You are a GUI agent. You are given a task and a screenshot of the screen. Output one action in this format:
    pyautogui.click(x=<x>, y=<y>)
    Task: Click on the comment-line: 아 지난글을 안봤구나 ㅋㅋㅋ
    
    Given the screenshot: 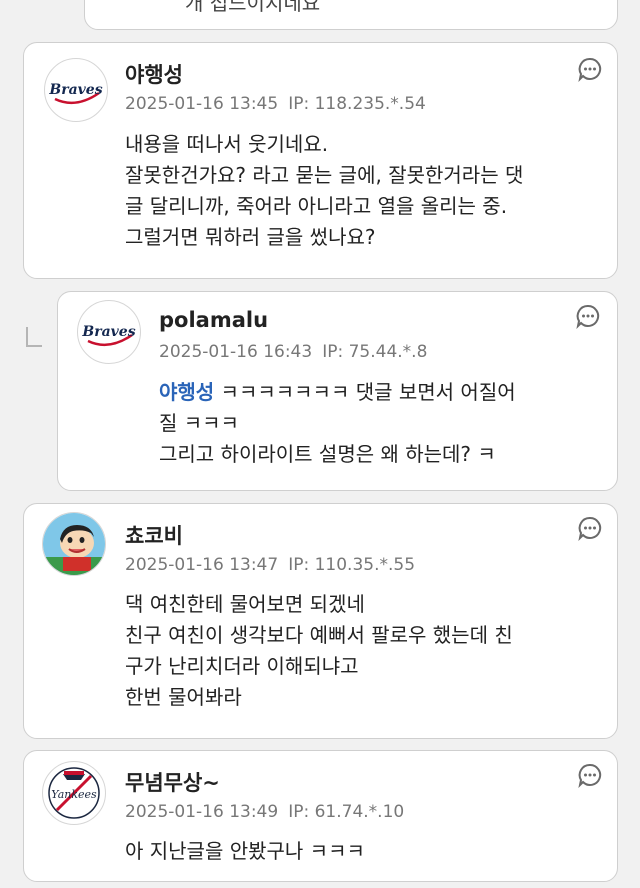 What is the action you would take?
    pyautogui.click(x=245, y=851)
    